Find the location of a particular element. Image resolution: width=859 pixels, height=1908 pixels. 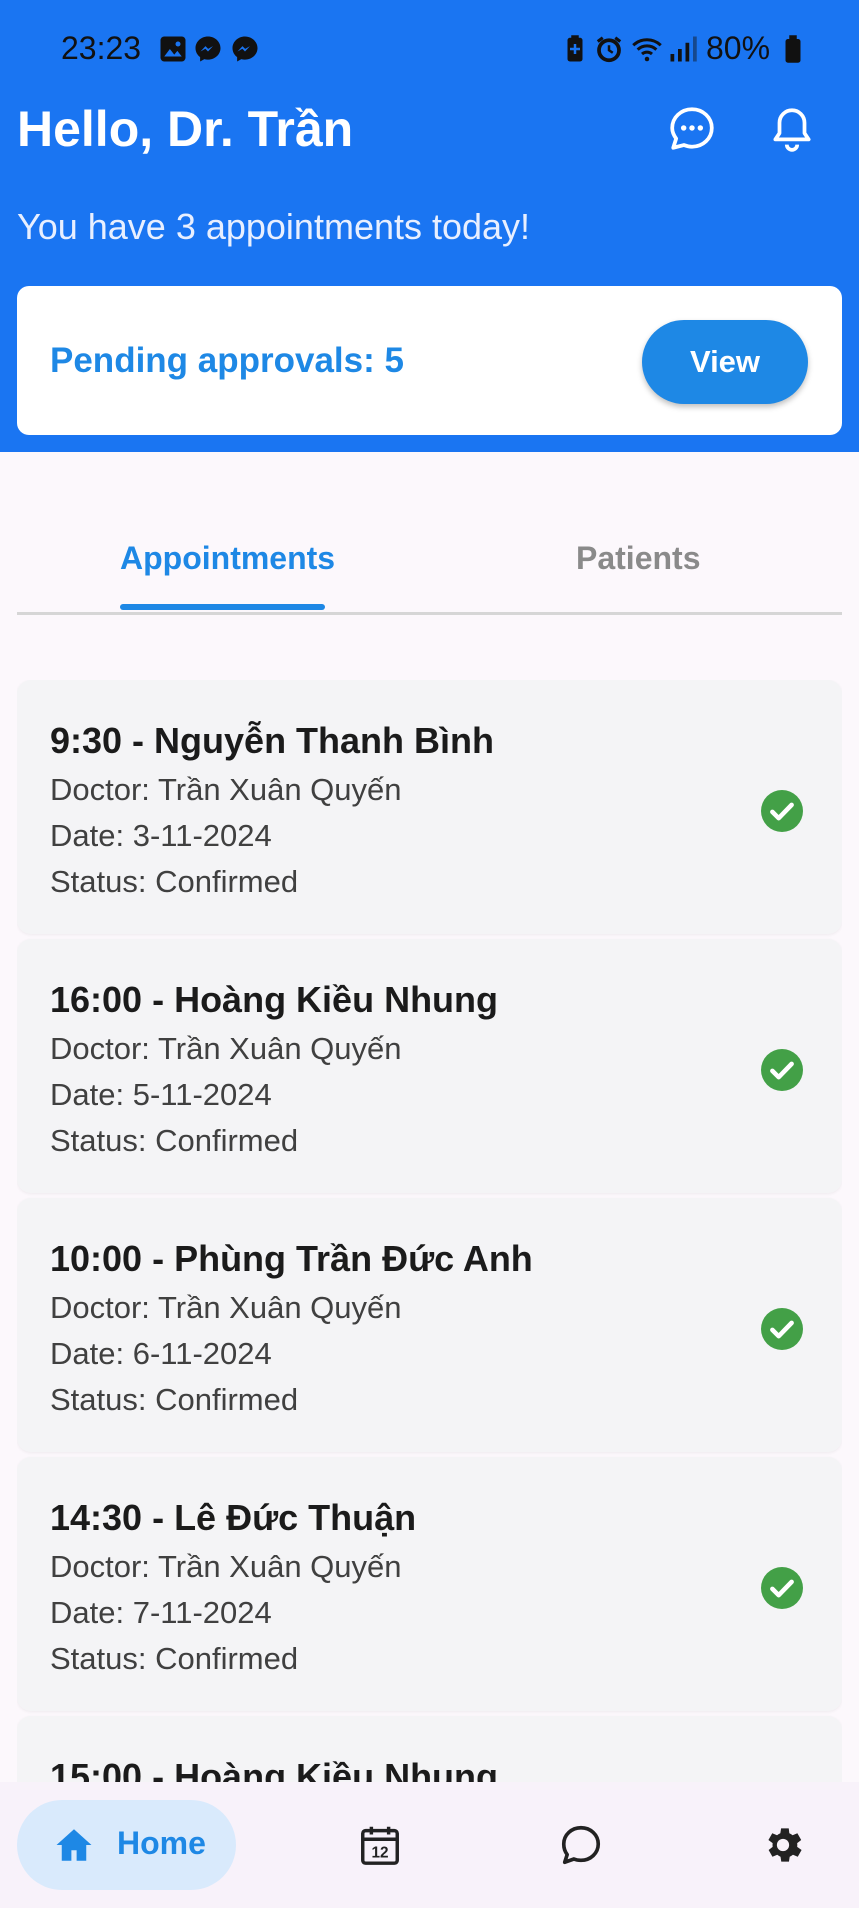

nav-home-label: Home is located at coordinates (161, 1843).